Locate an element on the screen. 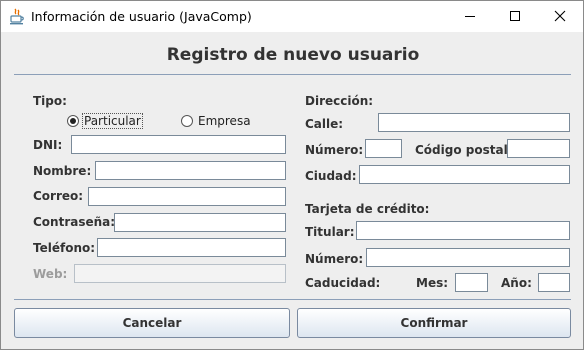 This screenshot has height=350, width=584. tarjeta-numero-field is located at coordinates (468, 257).